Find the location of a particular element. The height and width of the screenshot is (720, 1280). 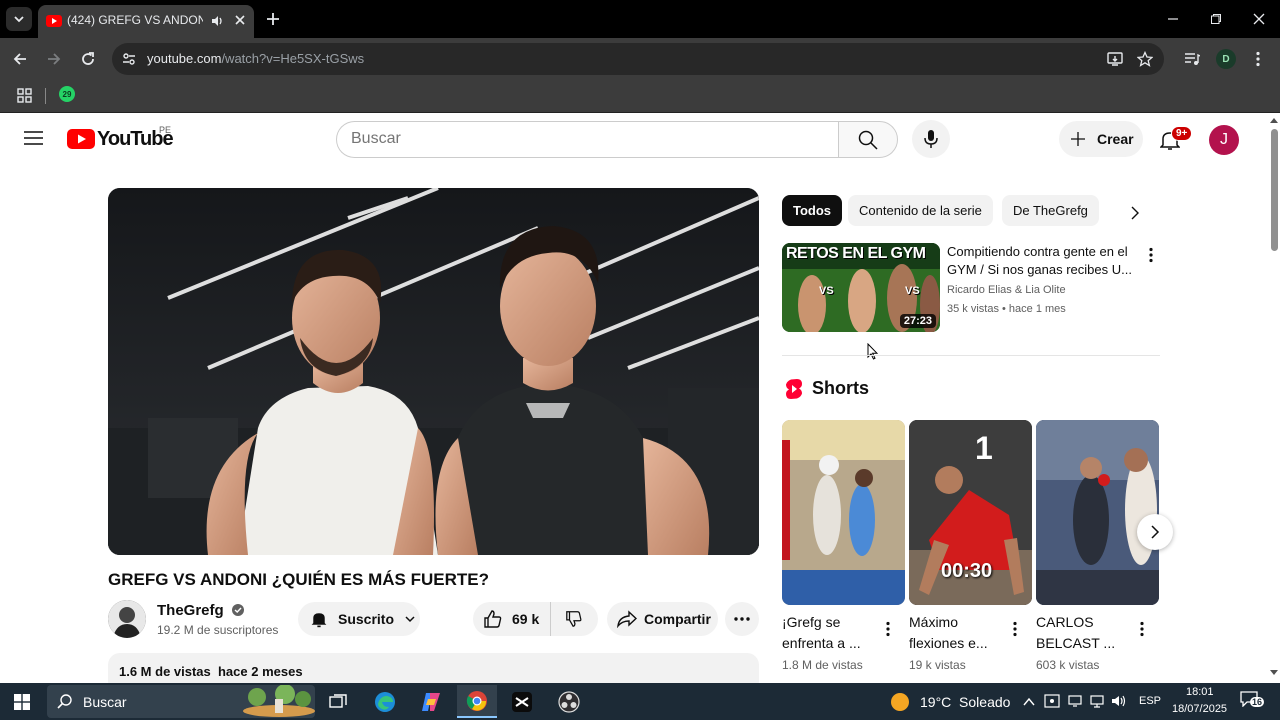

input-language: ESP is located at coordinates (1150, 701).